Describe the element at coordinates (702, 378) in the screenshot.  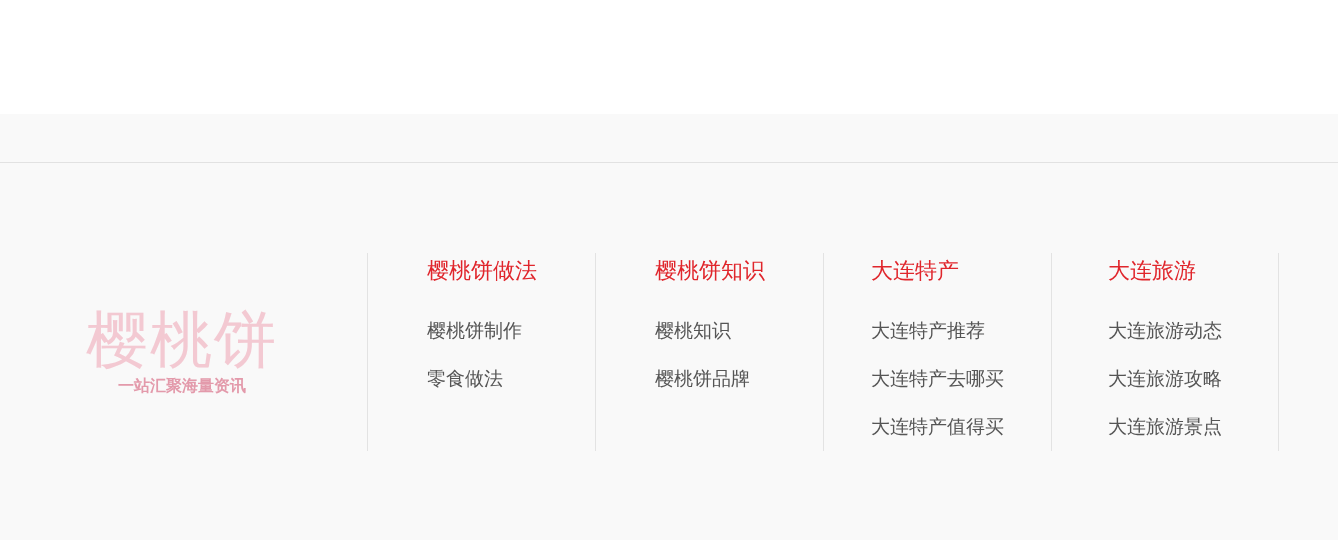
I see `footer-link: 樱桃饼品牌` at that location.